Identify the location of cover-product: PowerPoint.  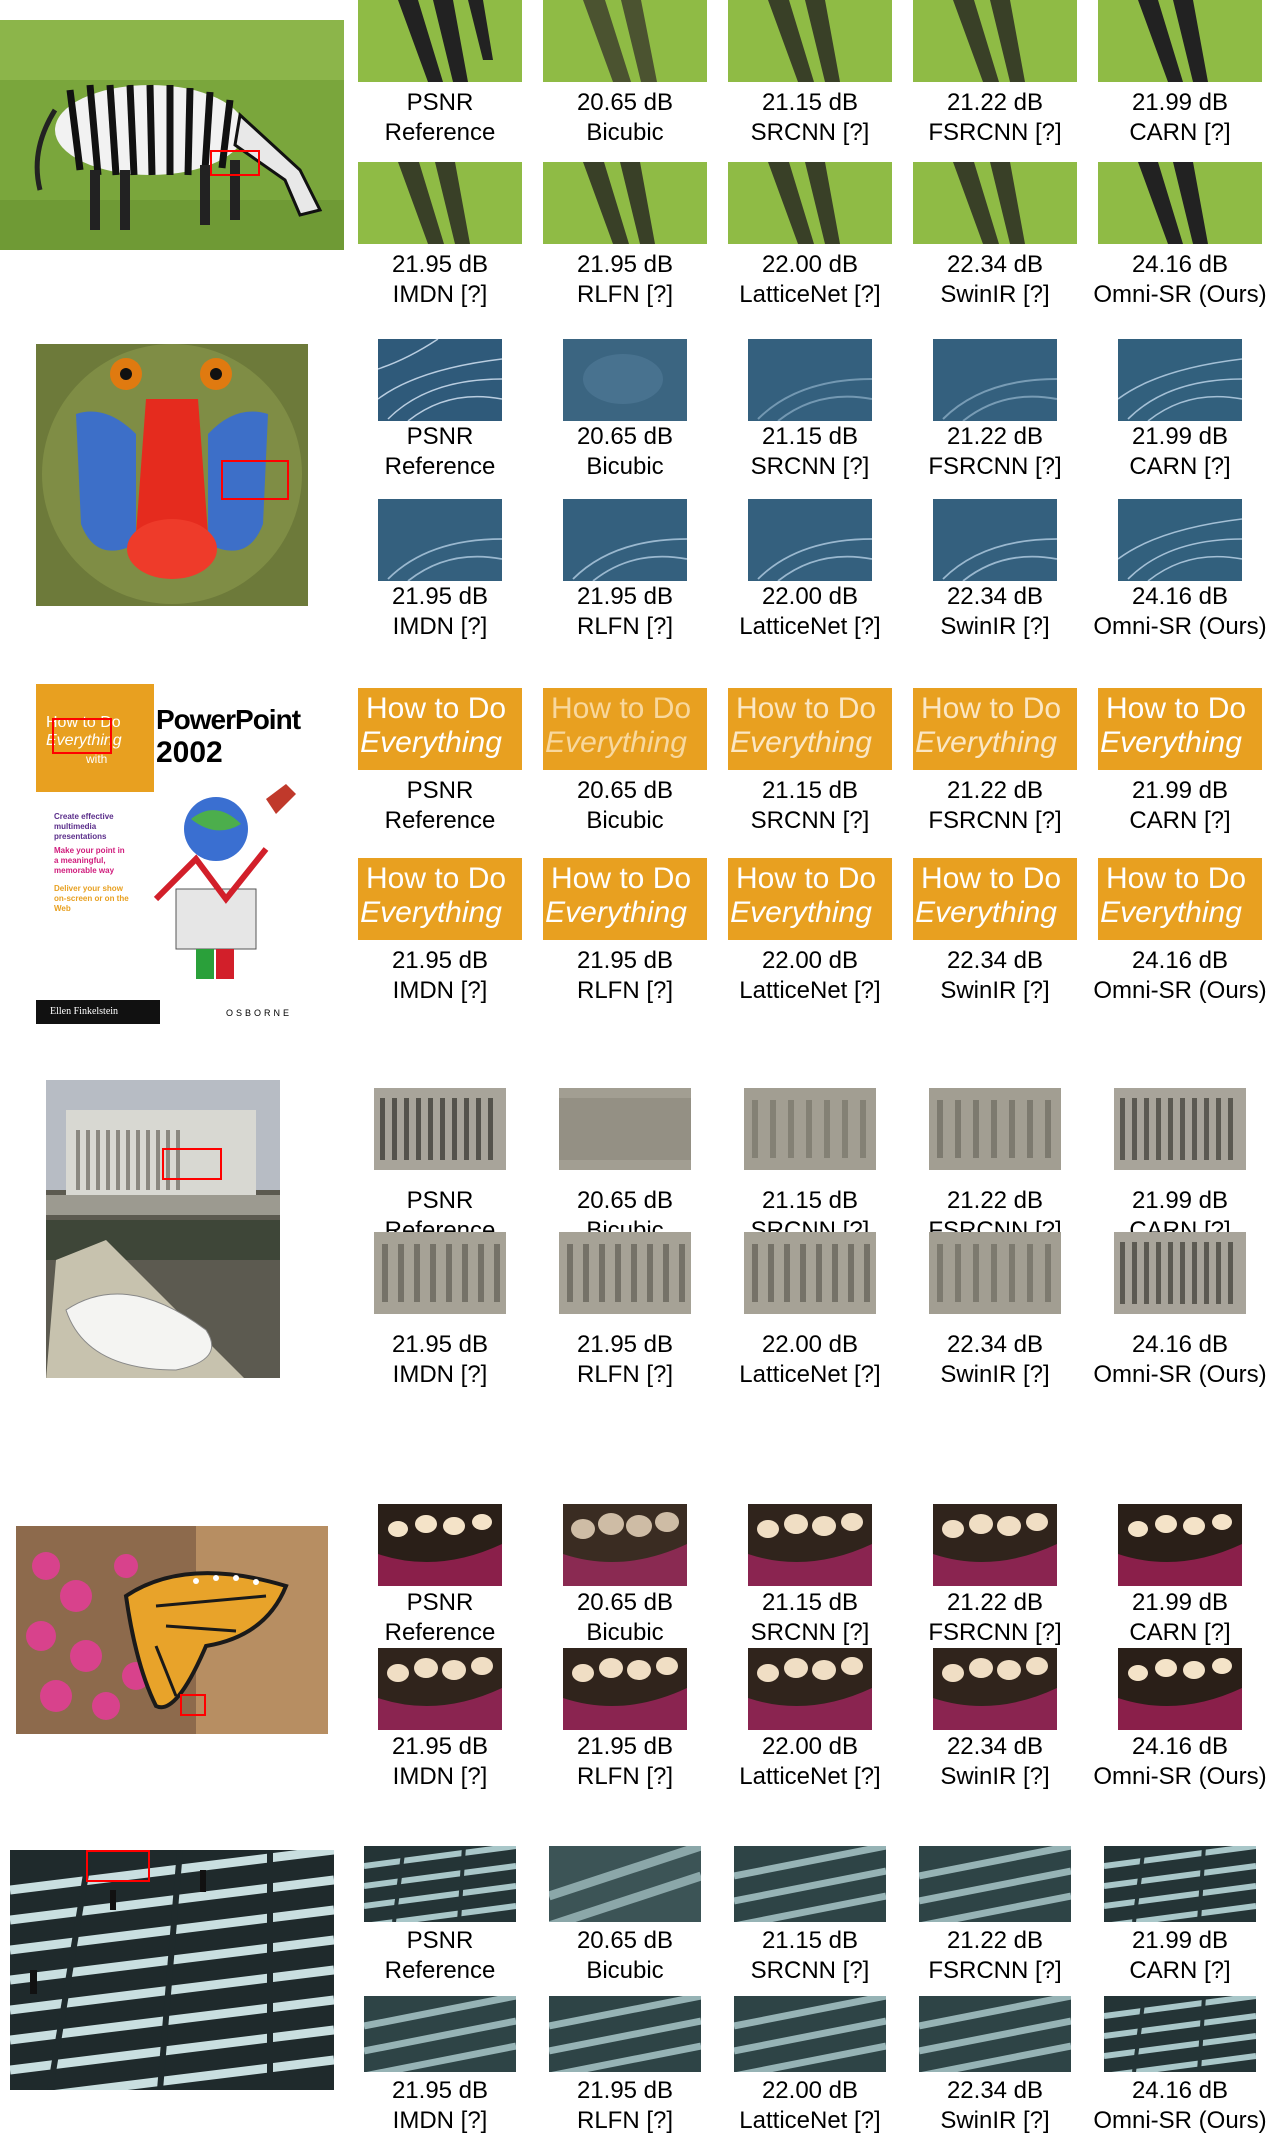
(228, 719).